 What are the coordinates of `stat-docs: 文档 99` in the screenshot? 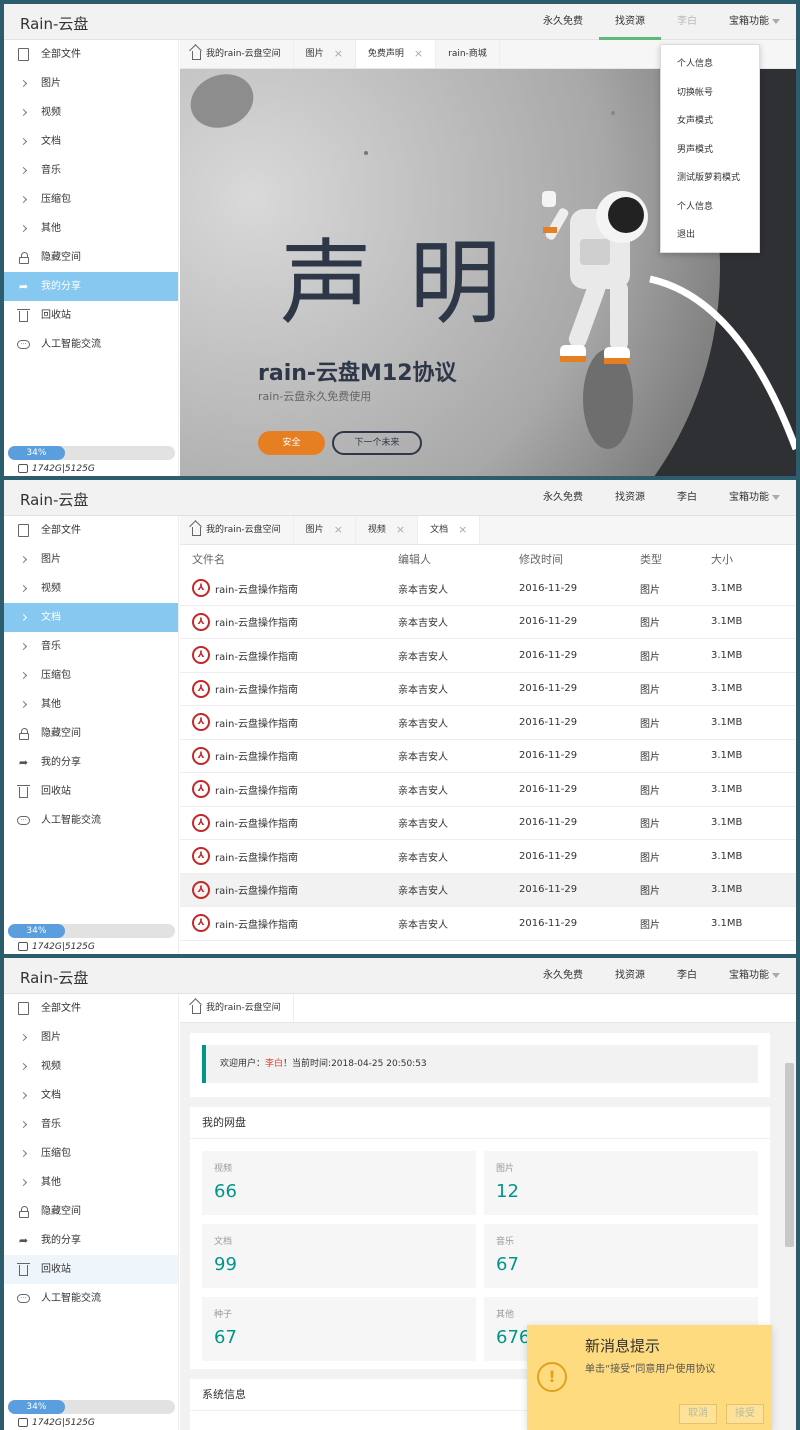 It's located at (339, 1256).